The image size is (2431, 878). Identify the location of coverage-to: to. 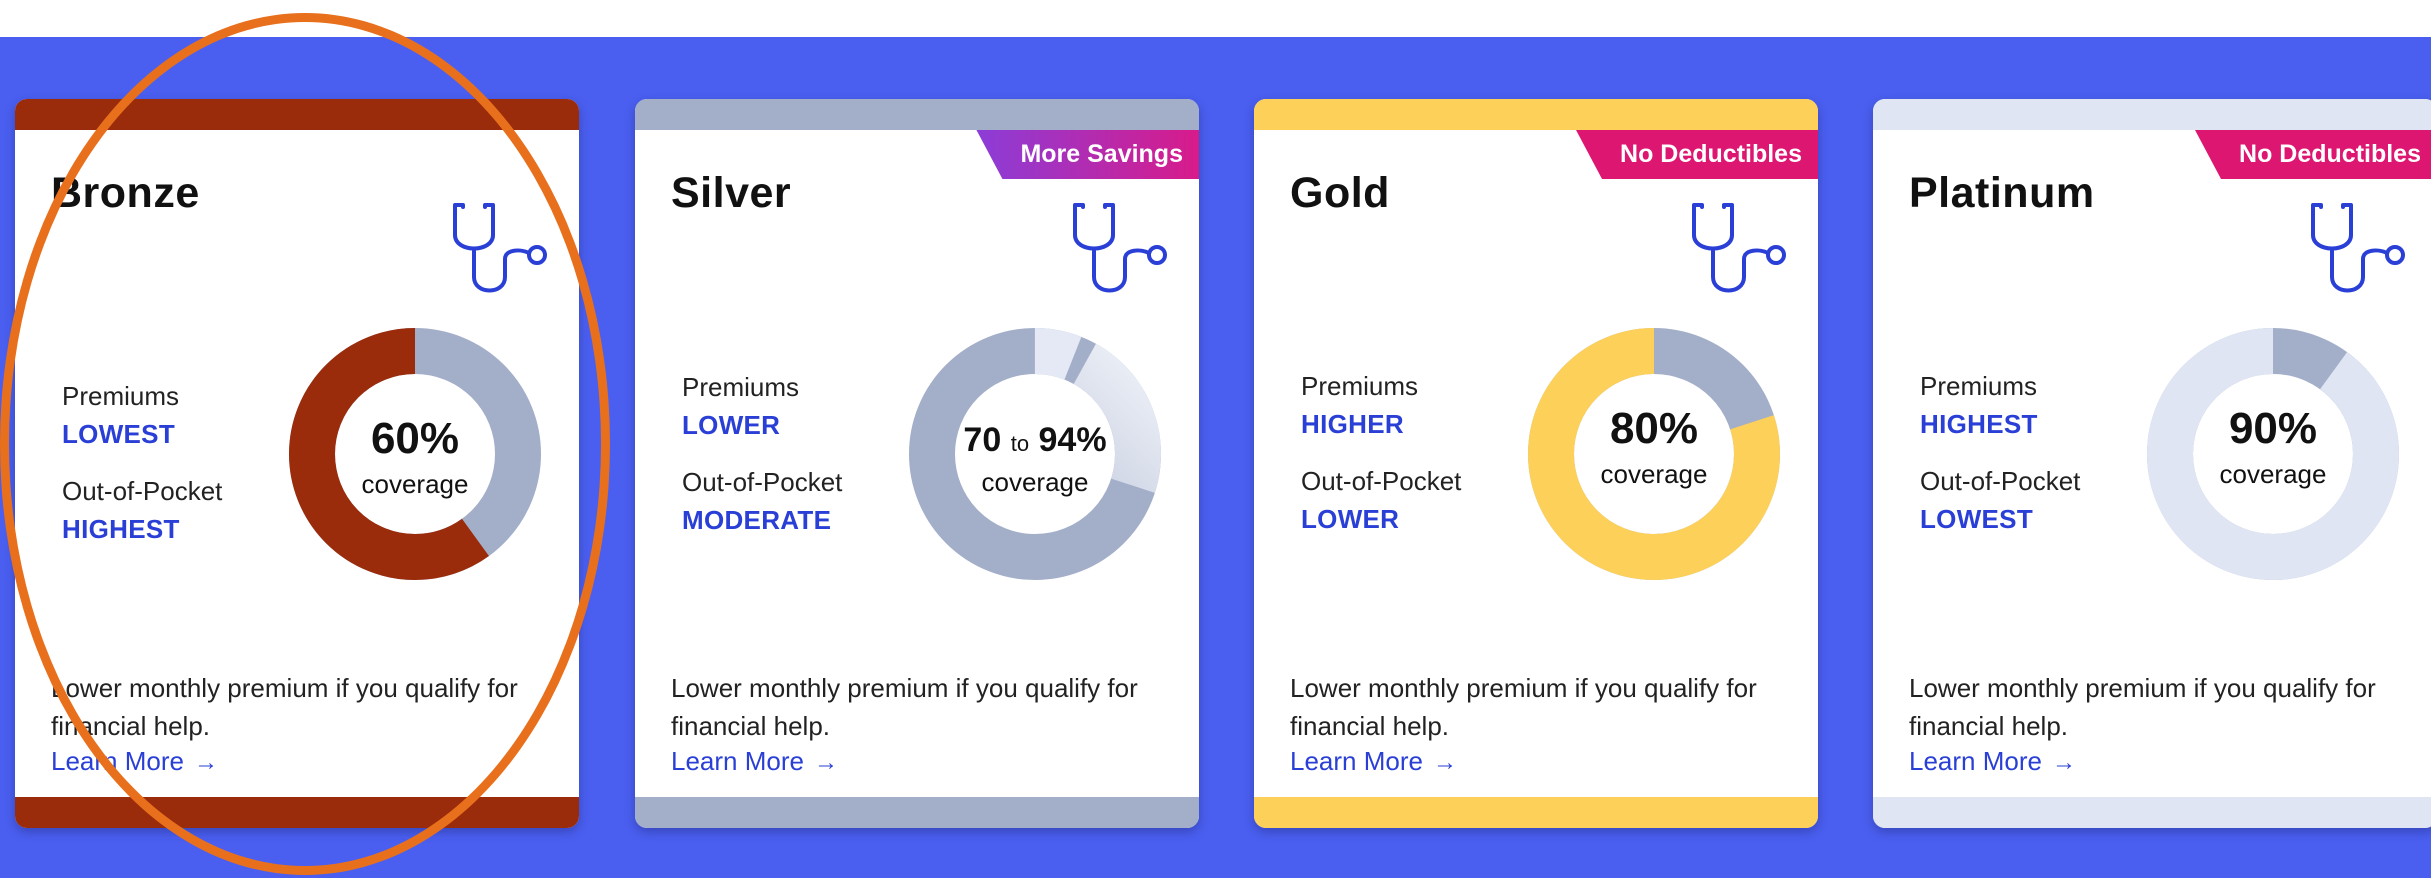
(1020, 443).